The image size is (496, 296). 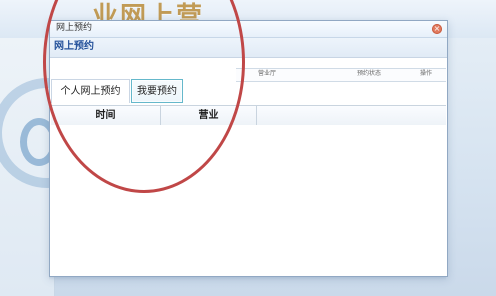 I want to click on table-header-time: 时间, so click(x=106, y=115).